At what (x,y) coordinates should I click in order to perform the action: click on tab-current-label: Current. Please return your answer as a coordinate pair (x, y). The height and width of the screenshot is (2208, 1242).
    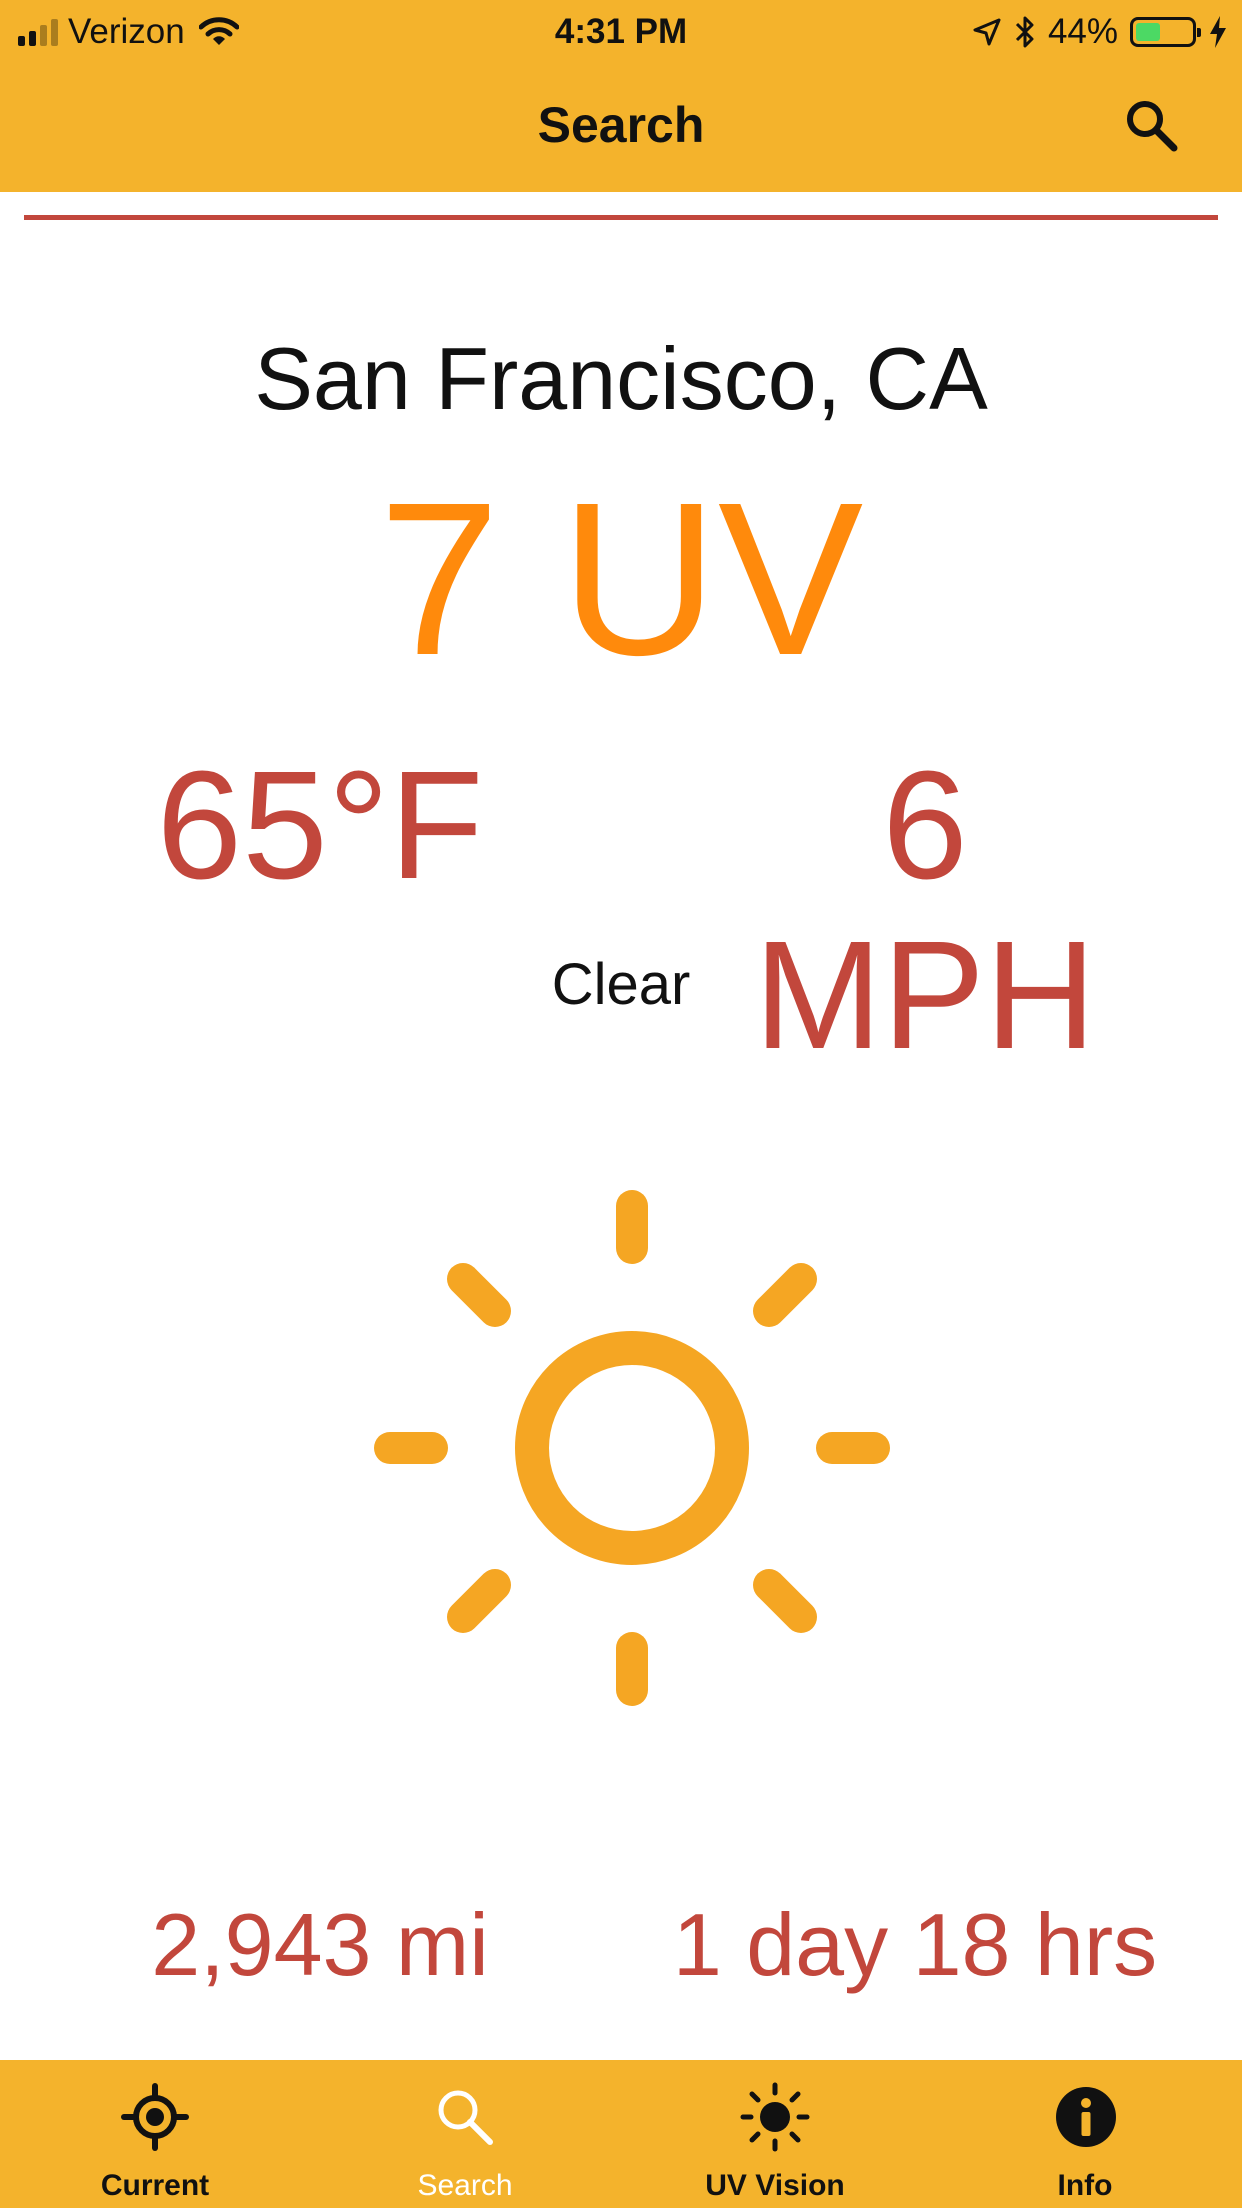
    Looking at the image, I should click on (155, 2185).